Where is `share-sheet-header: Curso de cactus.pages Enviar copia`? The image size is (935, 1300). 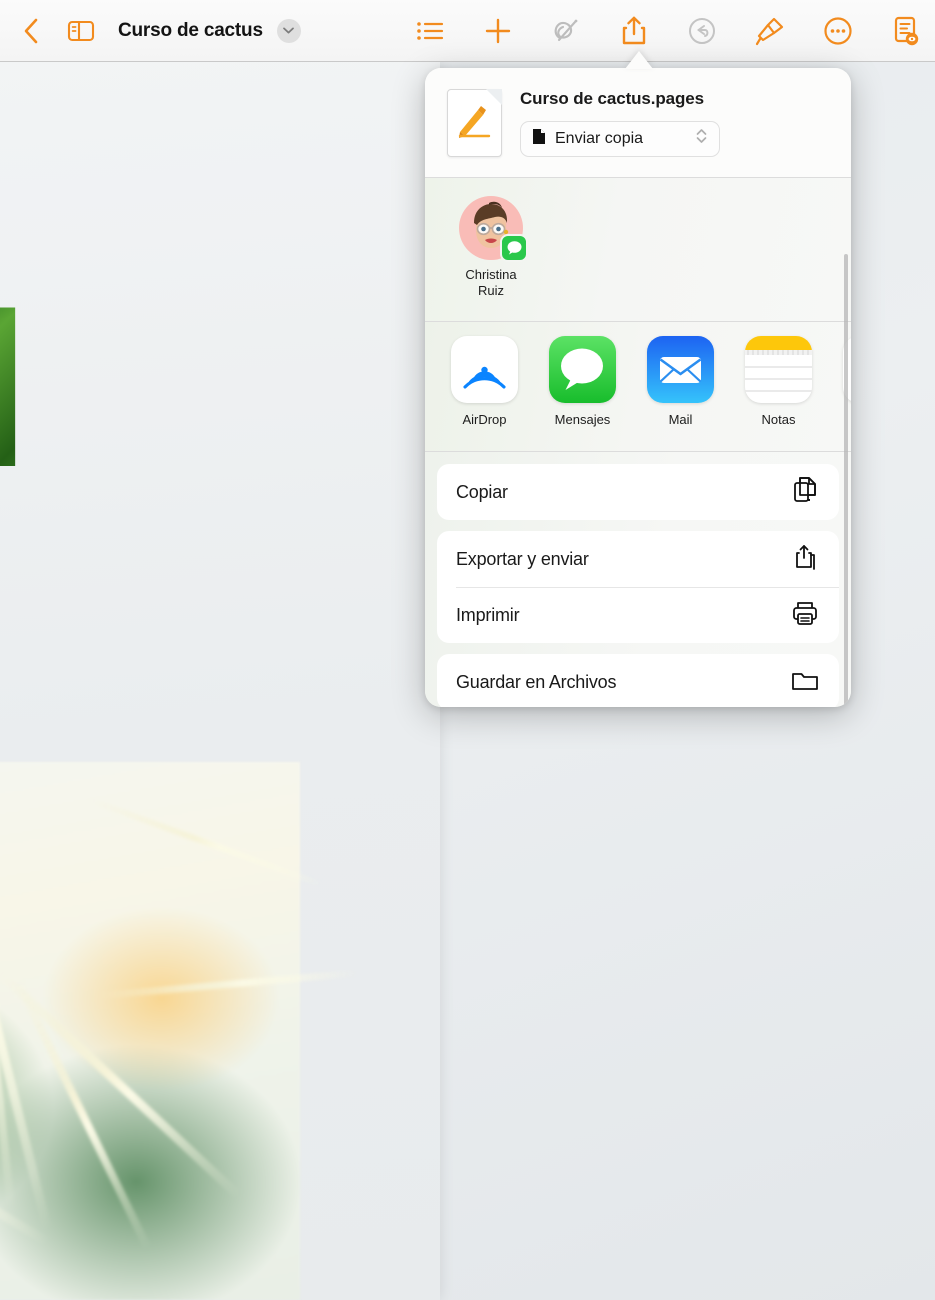
share-sheet-header: Curso de cactus.pages Enviar copia is located at coordinates (638, 123).